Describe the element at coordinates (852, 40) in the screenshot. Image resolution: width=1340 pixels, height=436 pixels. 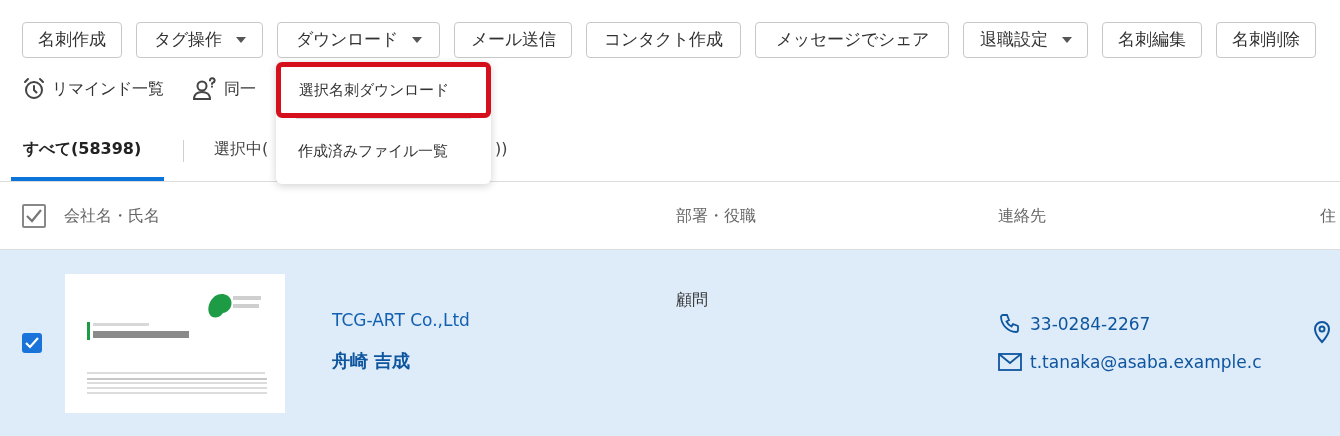
I see `toolbar-button: メッセージでシェア` at that location.